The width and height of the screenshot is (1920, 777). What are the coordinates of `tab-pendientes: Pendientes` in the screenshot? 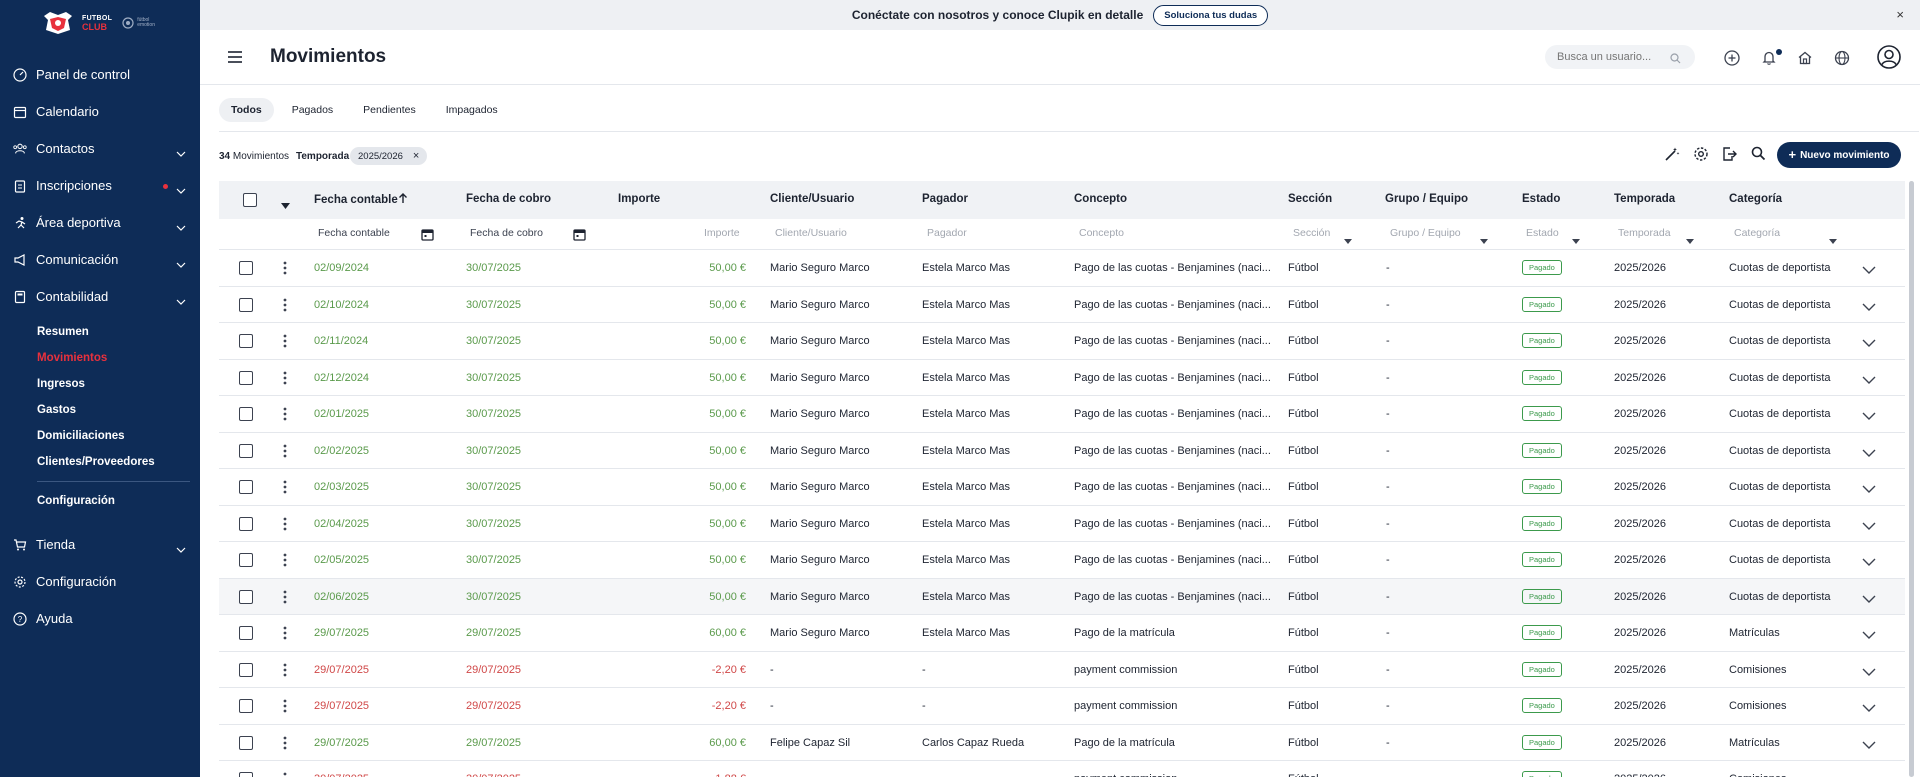 It's located at (389, 110).